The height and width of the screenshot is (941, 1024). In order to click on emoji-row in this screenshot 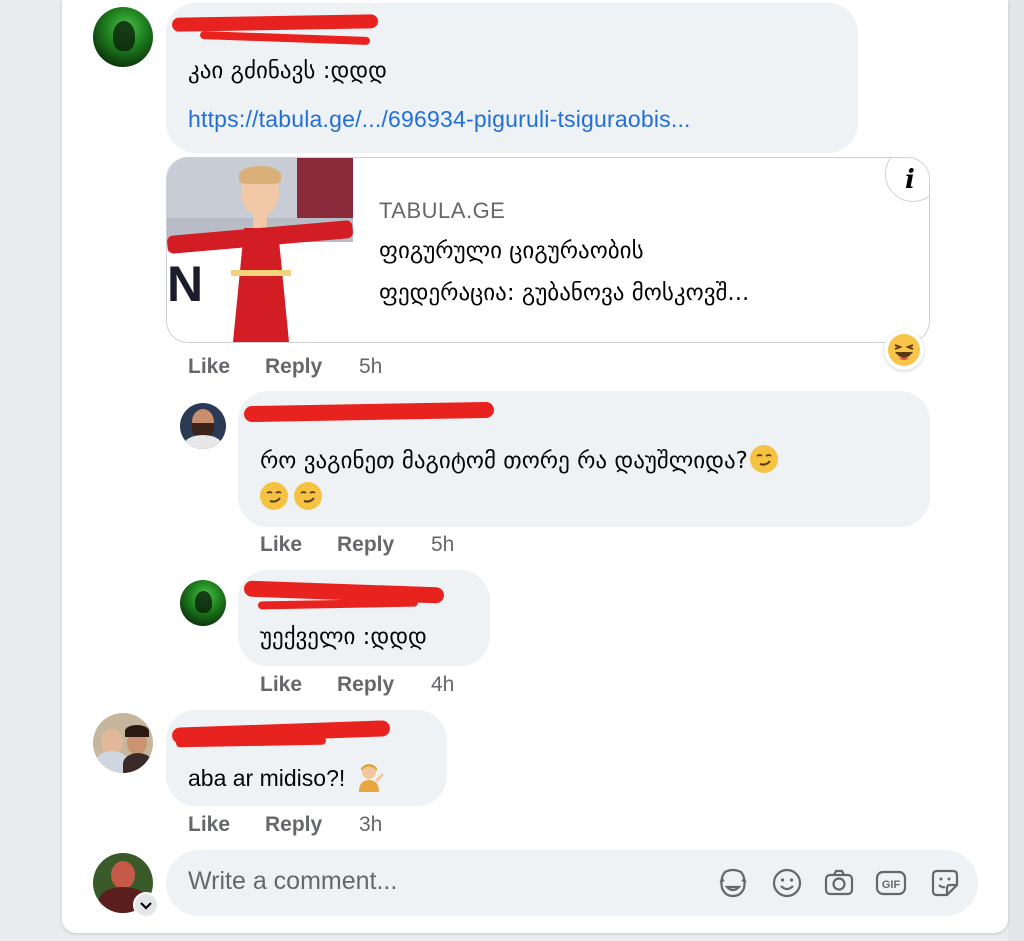, I will do `click(291, 500)`.